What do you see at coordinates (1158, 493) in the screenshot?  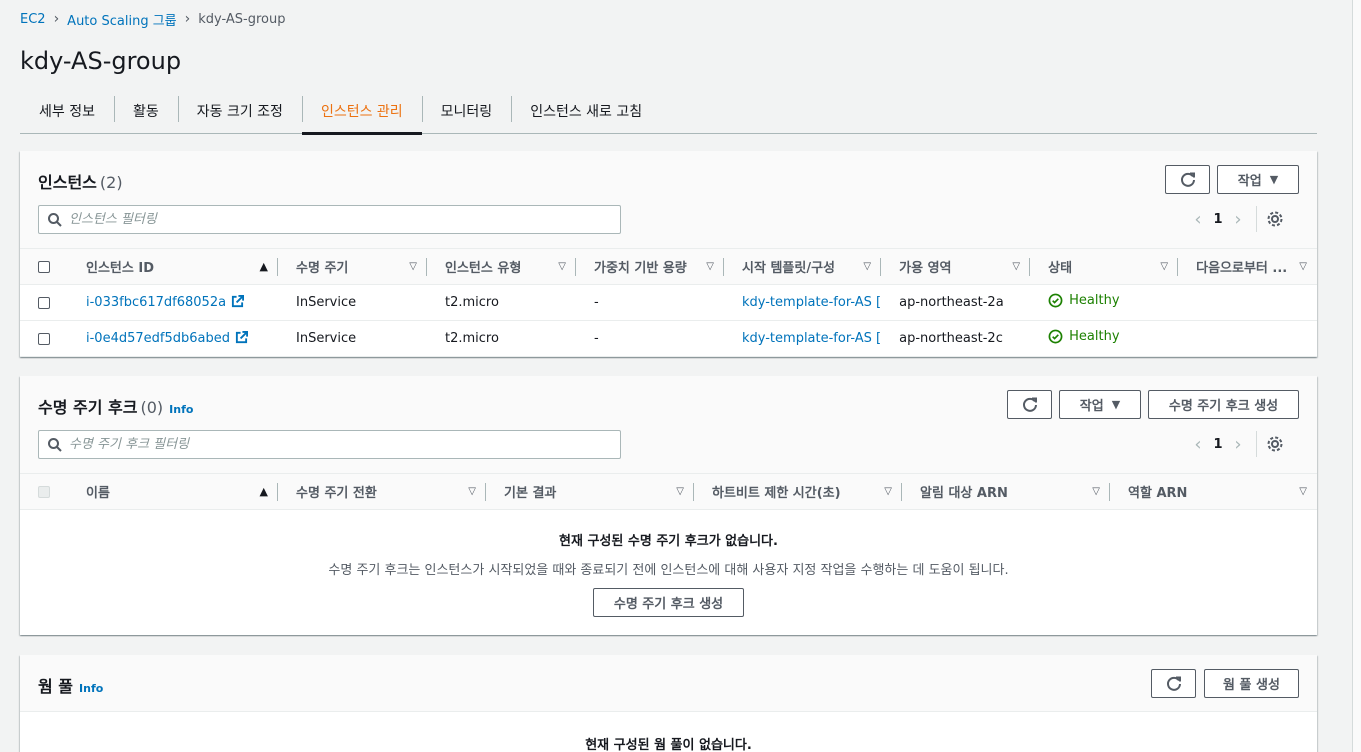 I see `col-label: 역할 ARN` at bounding box center [1158, 493].